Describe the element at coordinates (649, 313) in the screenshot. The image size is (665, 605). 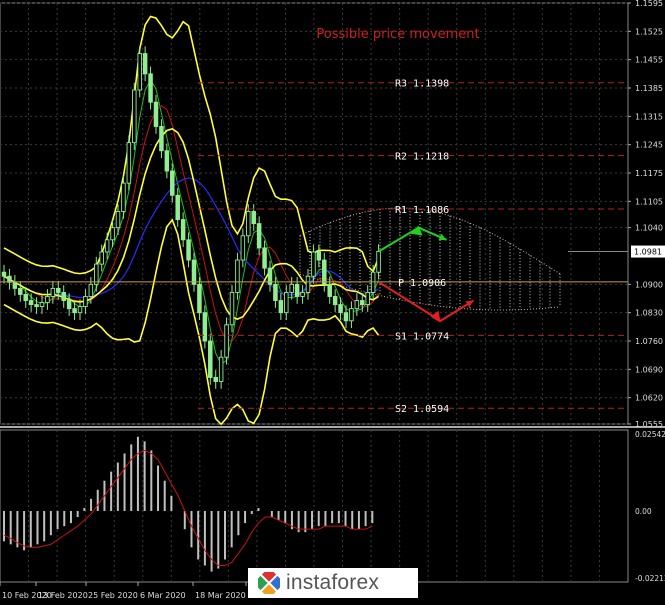
I see `y-tick-label: 1.0830` at that location.